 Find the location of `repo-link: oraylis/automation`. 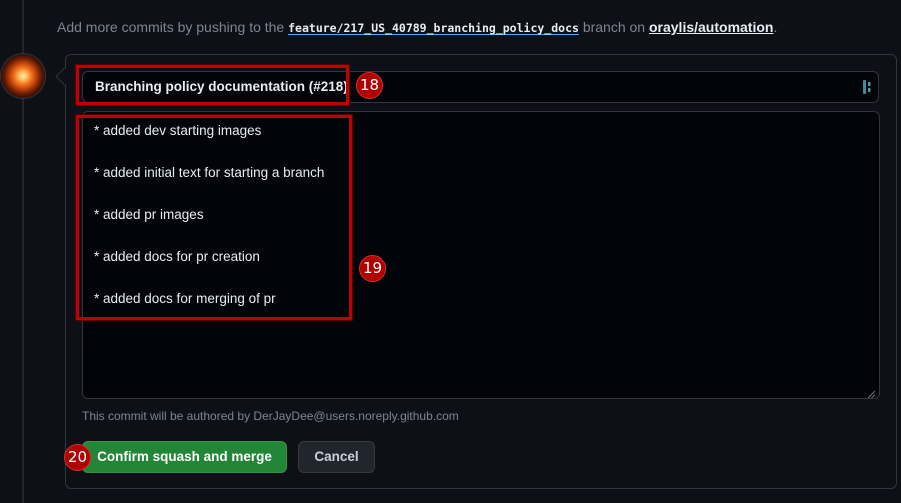

repo-link: oraylis/automation is located at coordinates (711, 27).